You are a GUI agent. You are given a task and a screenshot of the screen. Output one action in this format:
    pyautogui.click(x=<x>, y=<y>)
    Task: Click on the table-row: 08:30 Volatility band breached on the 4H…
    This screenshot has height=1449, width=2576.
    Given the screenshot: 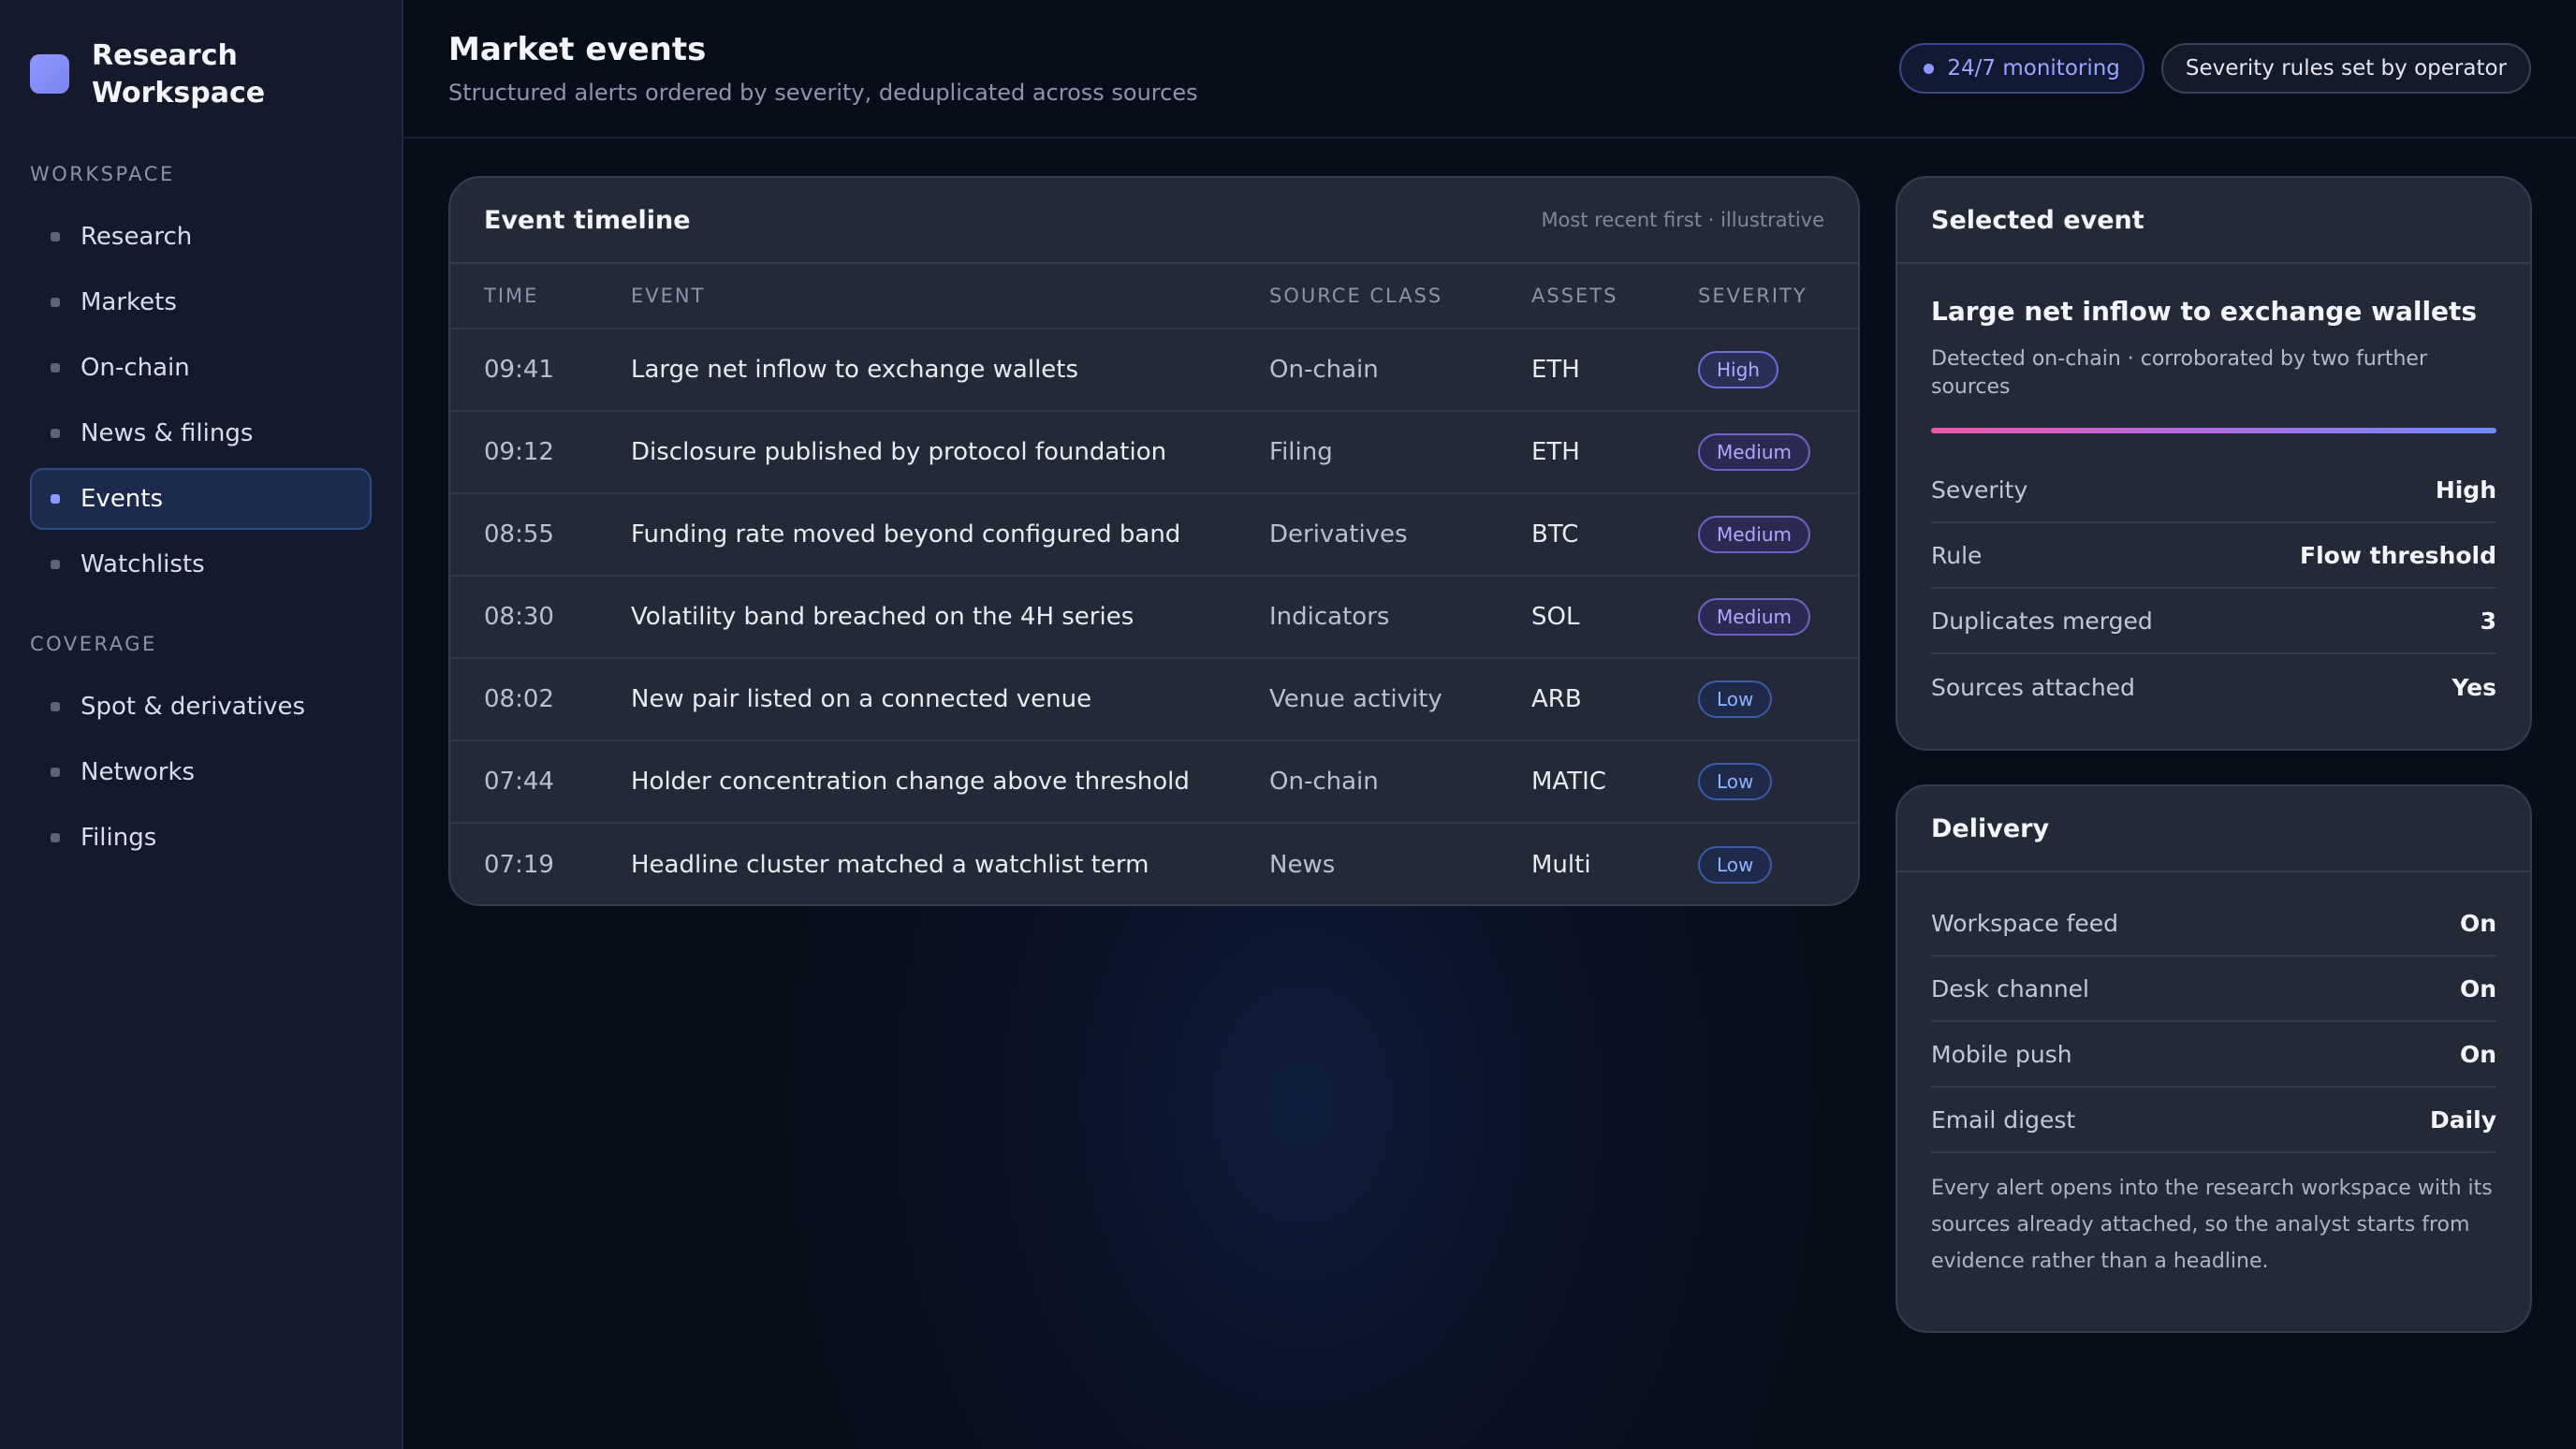 What is the action you would take?
    pyautogui.click(x=1154, y=618)
    